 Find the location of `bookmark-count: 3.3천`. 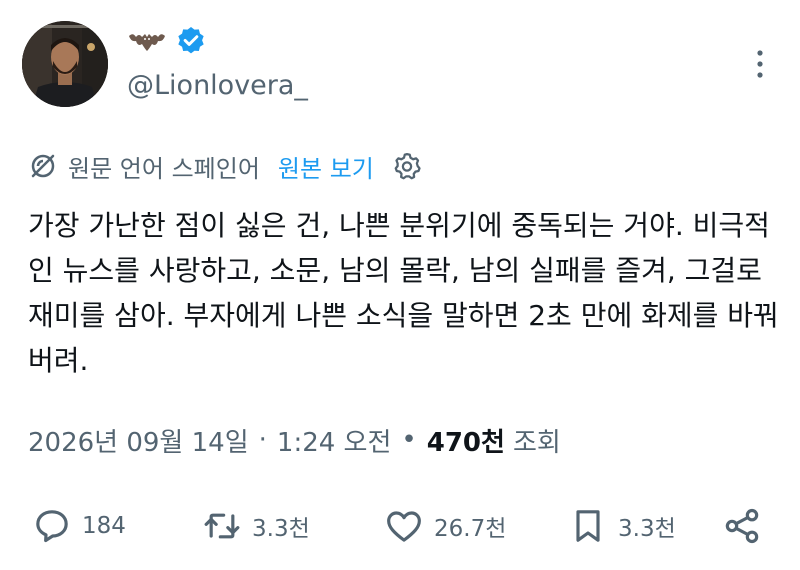

bookmark-count: 3.3천 is located at coordinates (647, 529).